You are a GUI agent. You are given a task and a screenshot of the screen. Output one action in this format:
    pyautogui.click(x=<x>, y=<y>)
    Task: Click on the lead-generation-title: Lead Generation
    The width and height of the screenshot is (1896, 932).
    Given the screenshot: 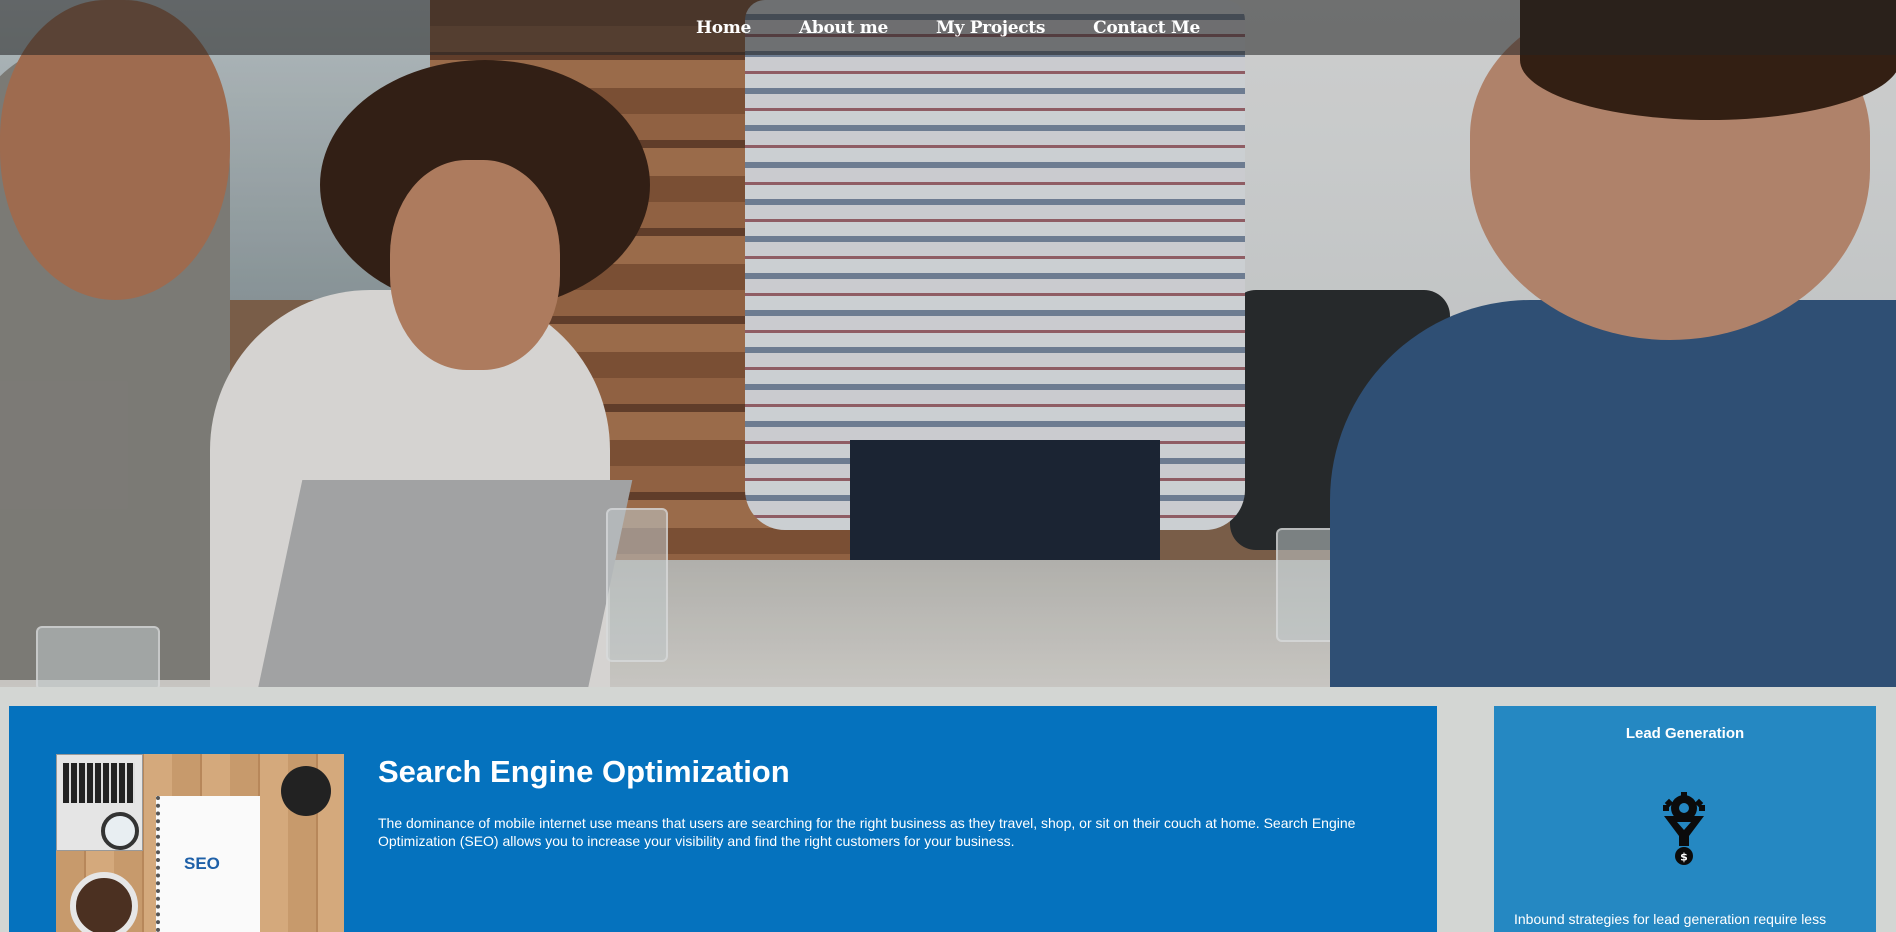 What is the action you would take?
    pyautogui.click(x=1685, y=733)
    